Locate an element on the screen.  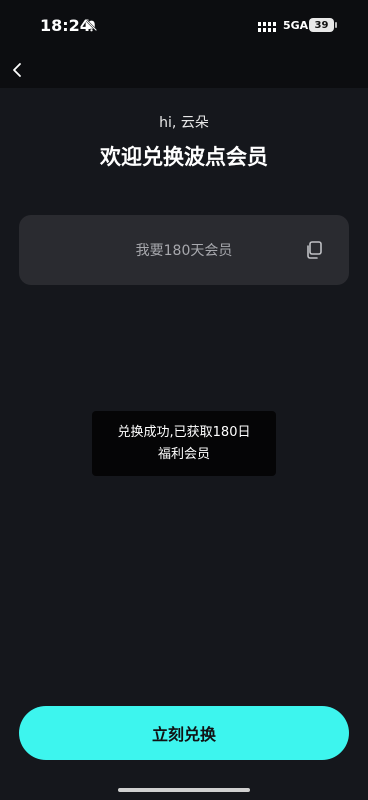
page-title: 欢迎兑换波点会员 is located at coordinates (184, 157).